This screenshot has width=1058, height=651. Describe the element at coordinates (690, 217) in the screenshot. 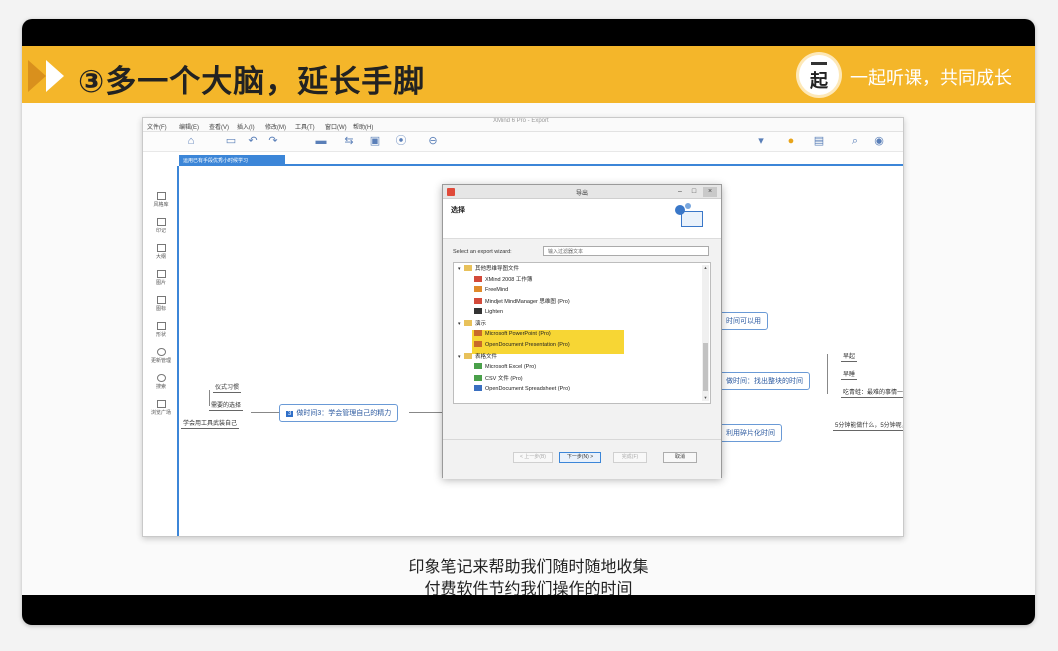

I see `export-wizard-icon` at that location.